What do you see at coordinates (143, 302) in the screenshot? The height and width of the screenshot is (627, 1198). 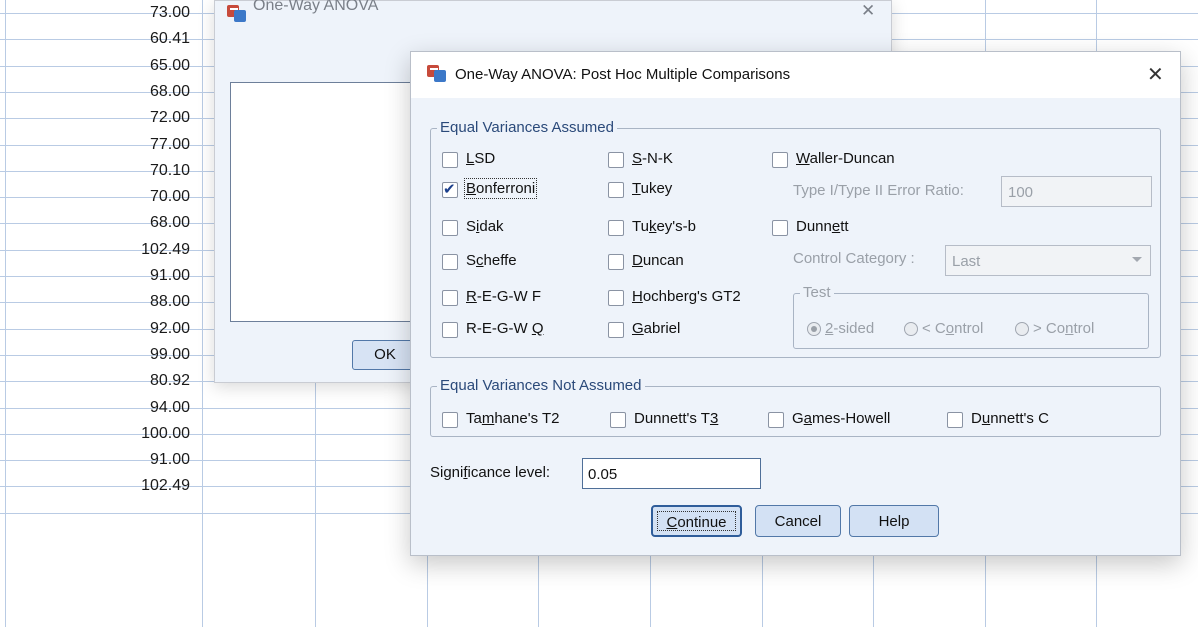 I see `cell-value: 88.00` at bounding box center [143, 302].